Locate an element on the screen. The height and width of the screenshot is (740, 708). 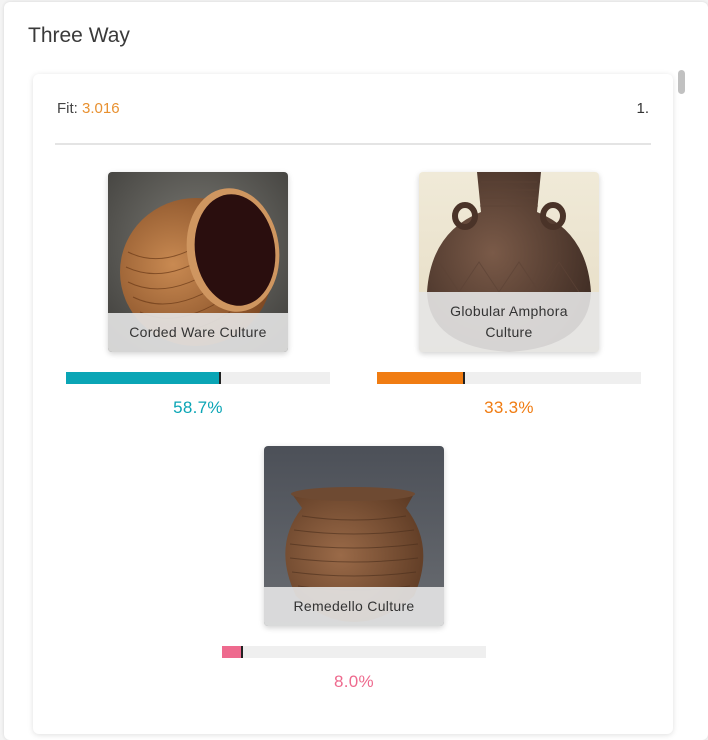
admixture-percent: 58.7% is located at coordinates (198, 407).